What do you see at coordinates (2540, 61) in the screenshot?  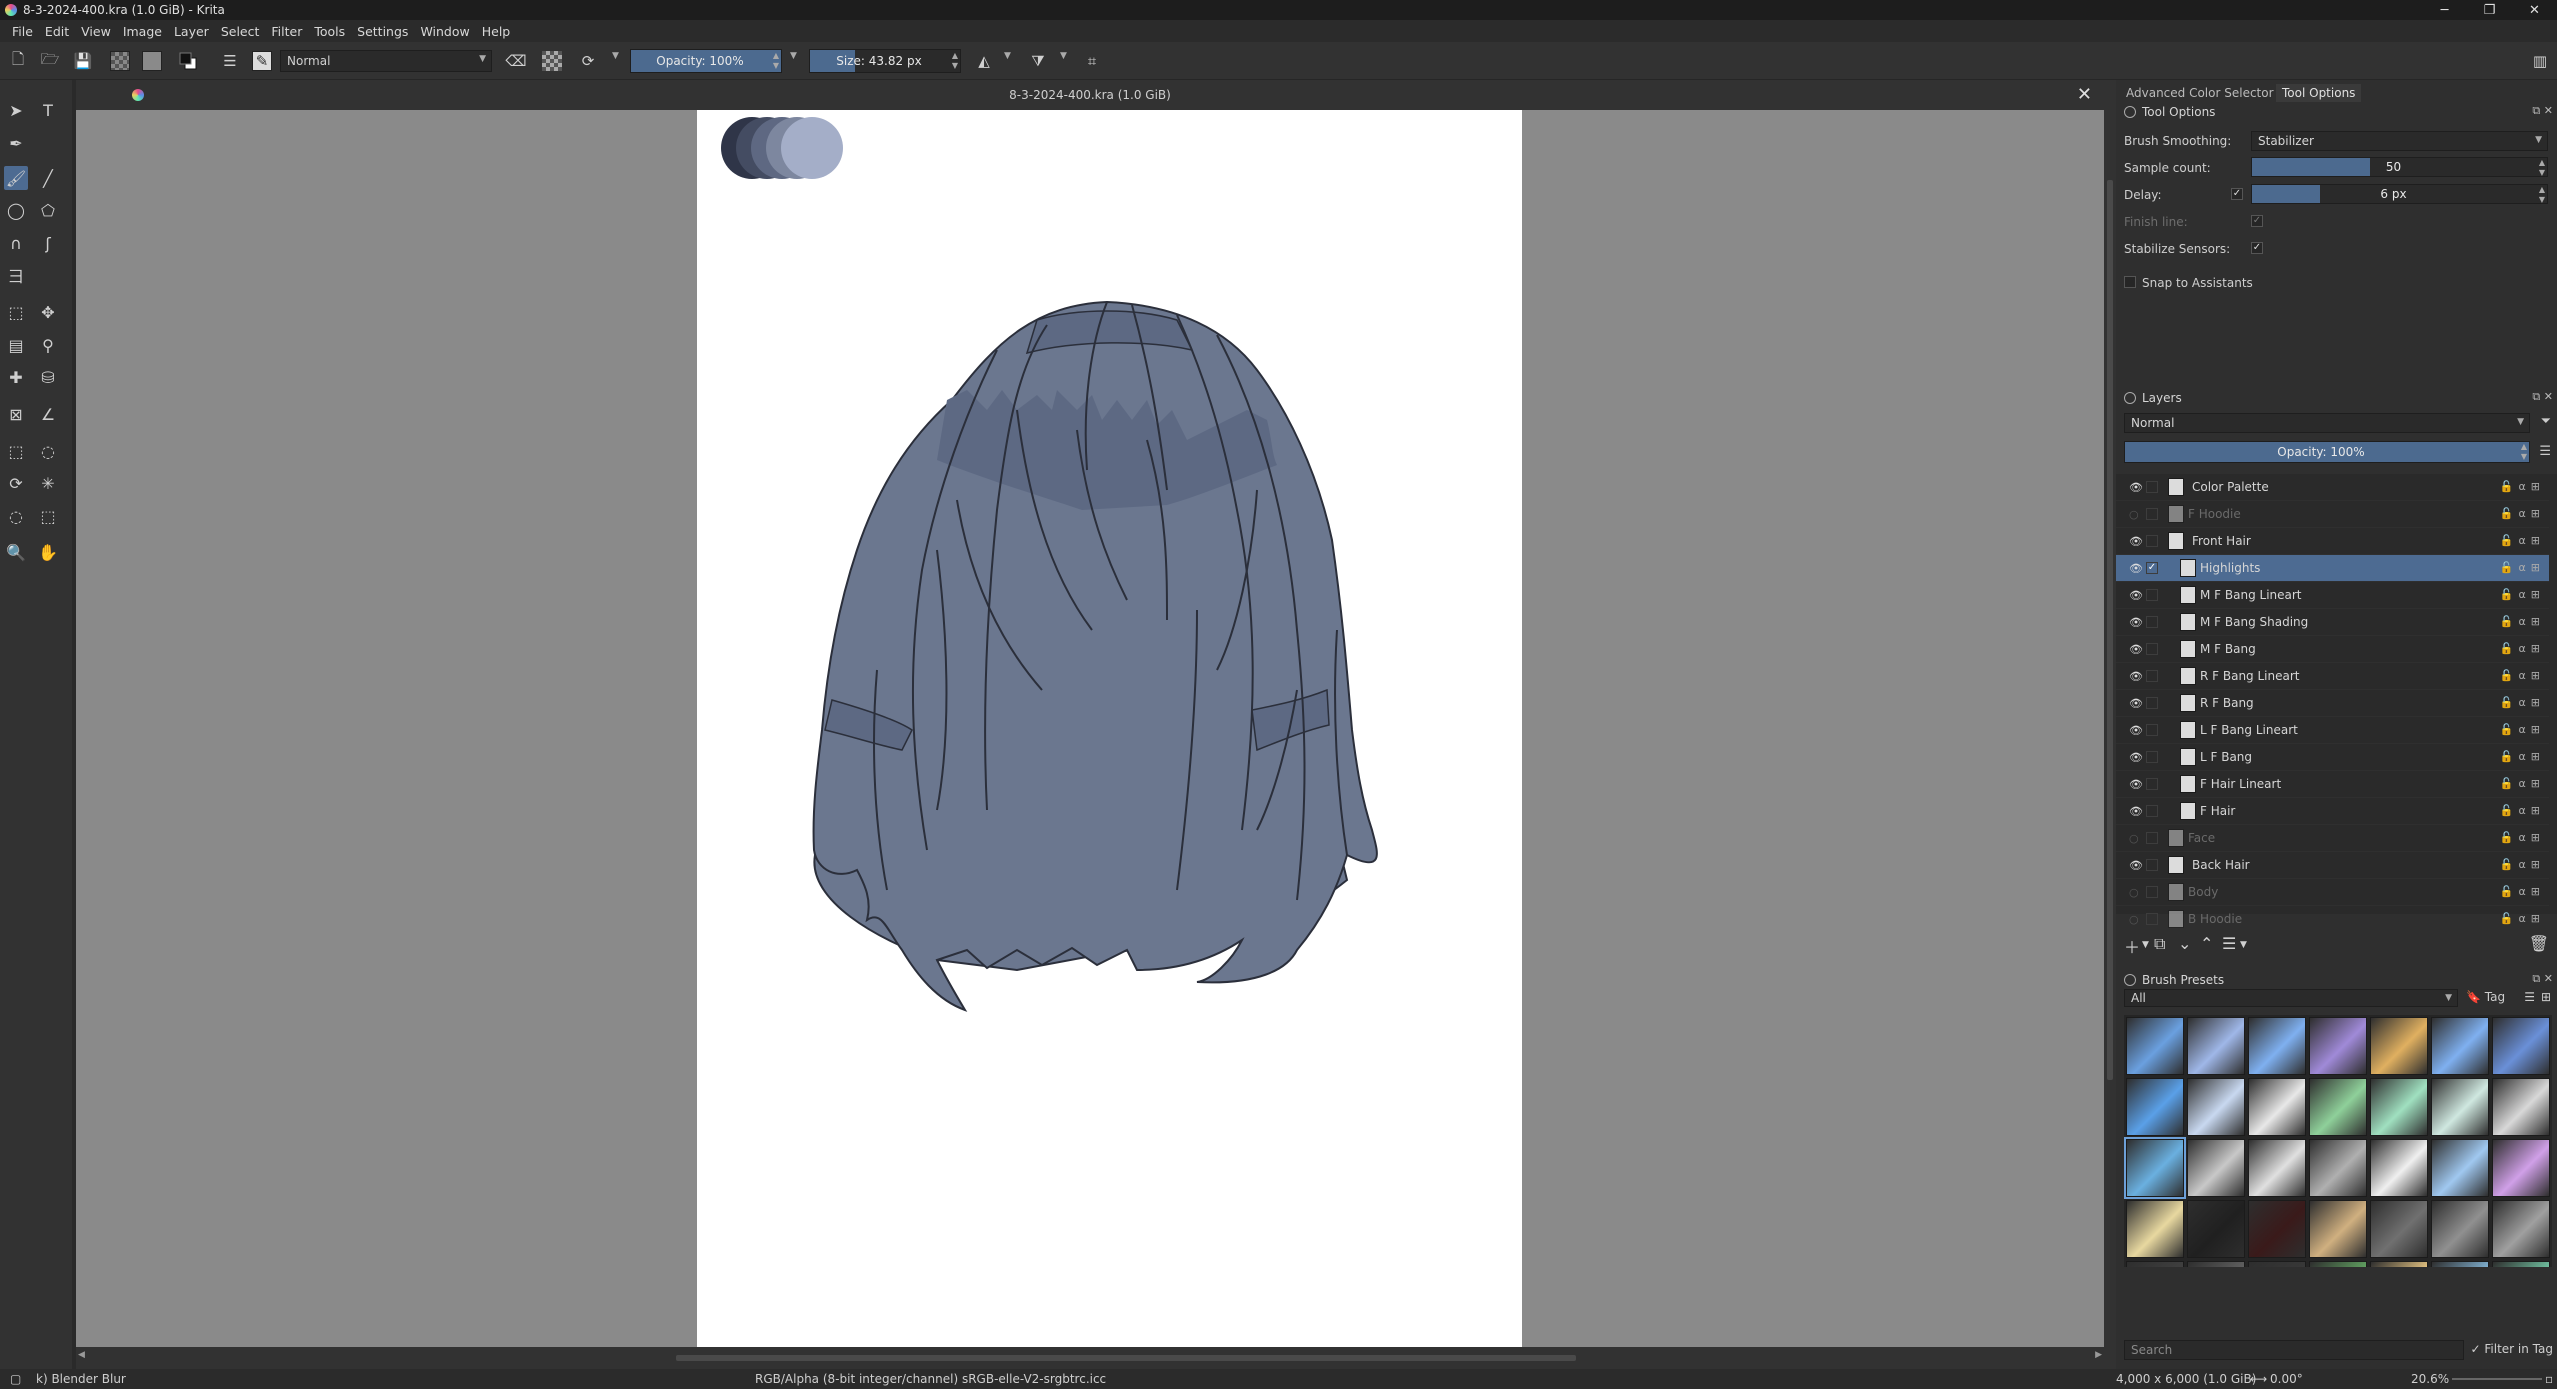 I see `workspace-chooser-icon: ▥` at bounding box center [2540, 61].